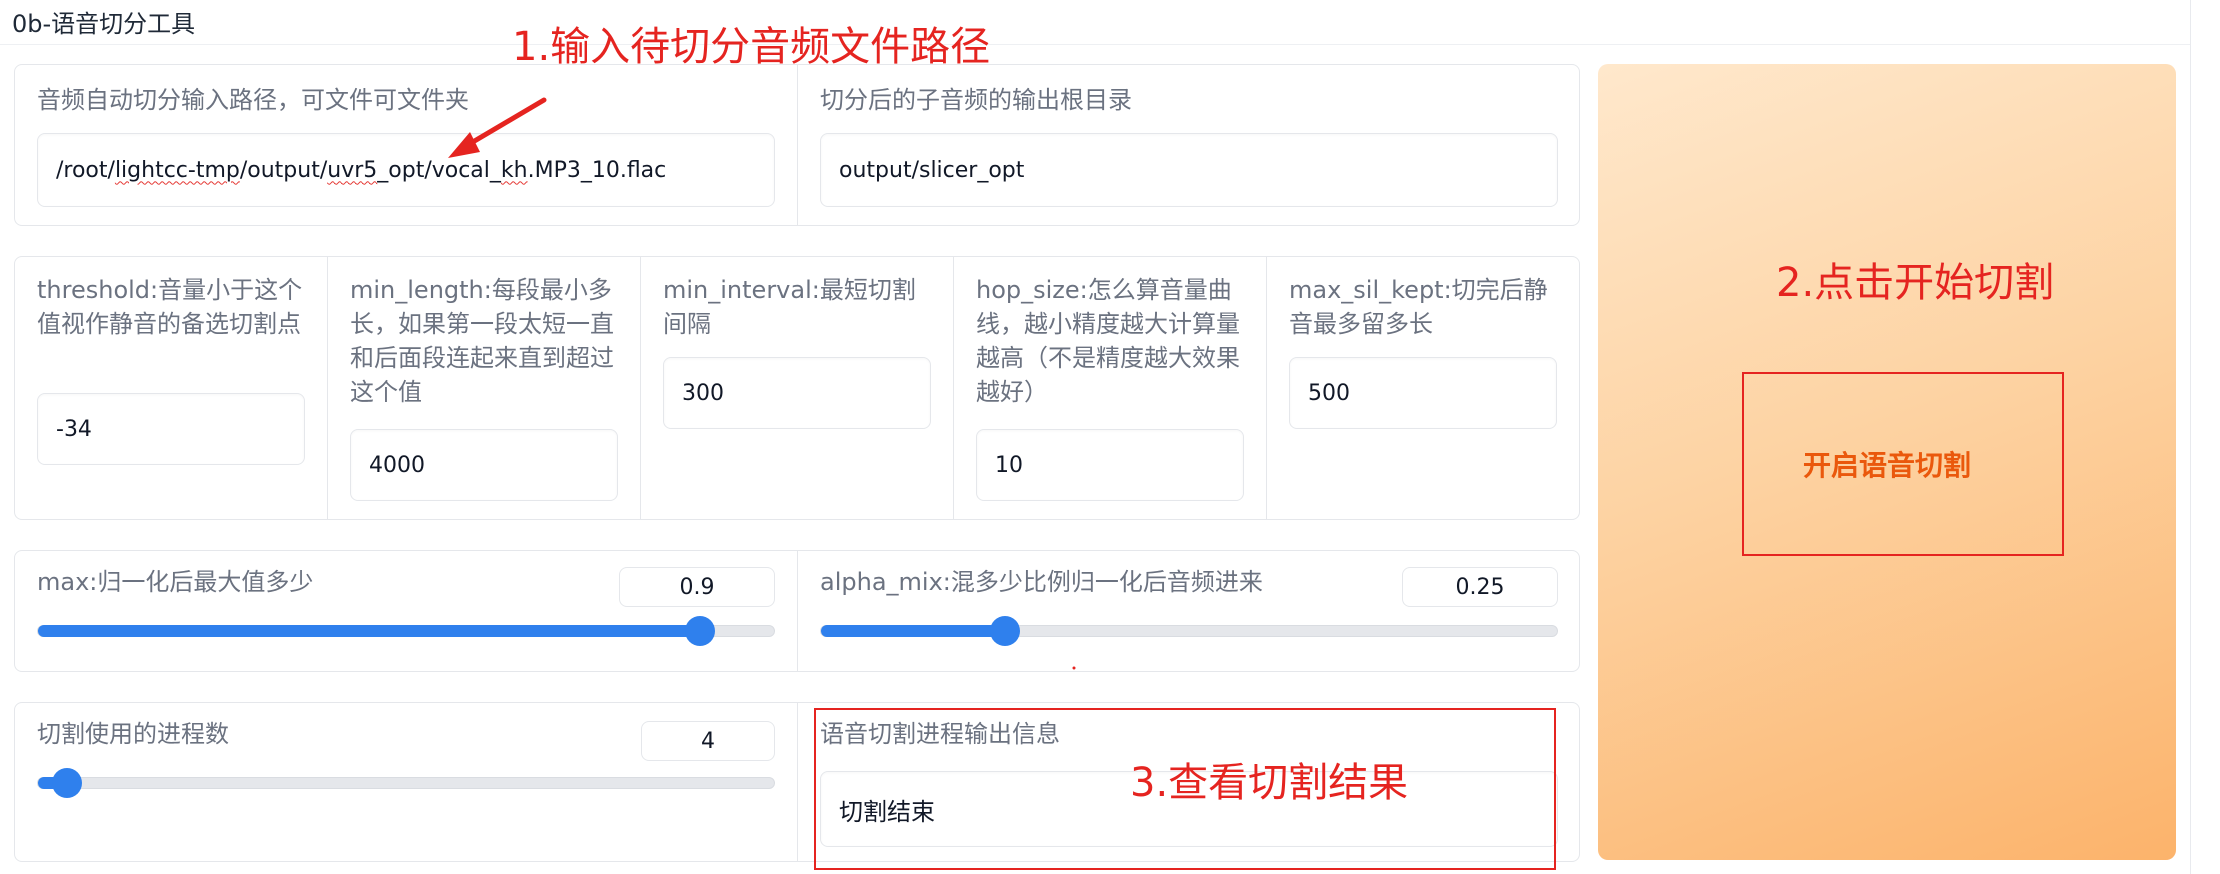  What do you see at coordinates (1108, 341) in the screenshot?
I see `hop-size-label: hop_size:怎么算音量曲线，越小精度越大计算量越高（不是精度越大效果越好）` at bounding box center [1108, 341].